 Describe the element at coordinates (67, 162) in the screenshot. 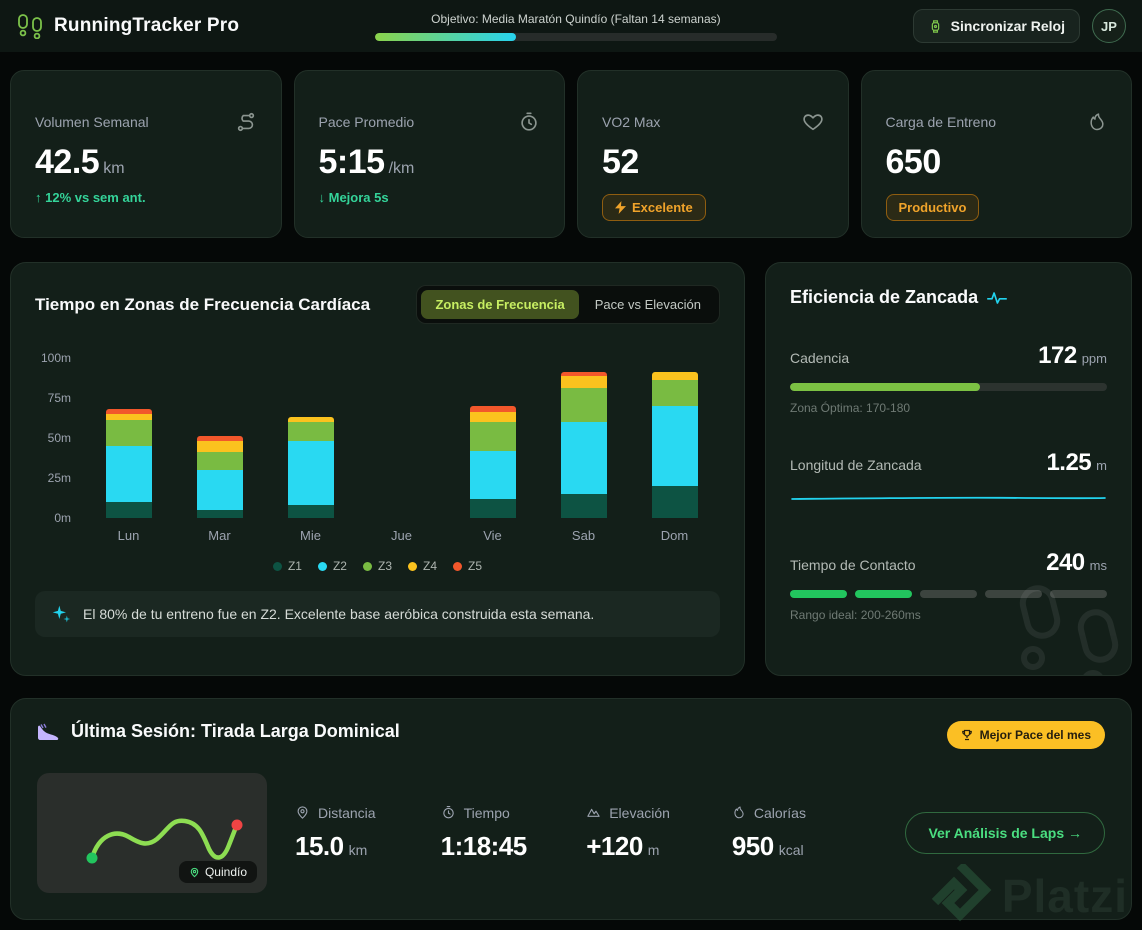

I see `stat-value: 42.5` at that location.